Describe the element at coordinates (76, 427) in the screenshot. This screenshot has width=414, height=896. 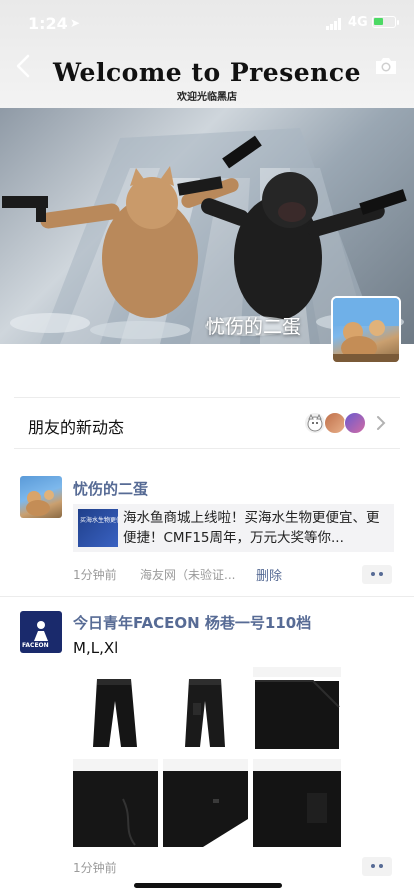
I see `friends-activity-label: 朋友的新动态` at that location.